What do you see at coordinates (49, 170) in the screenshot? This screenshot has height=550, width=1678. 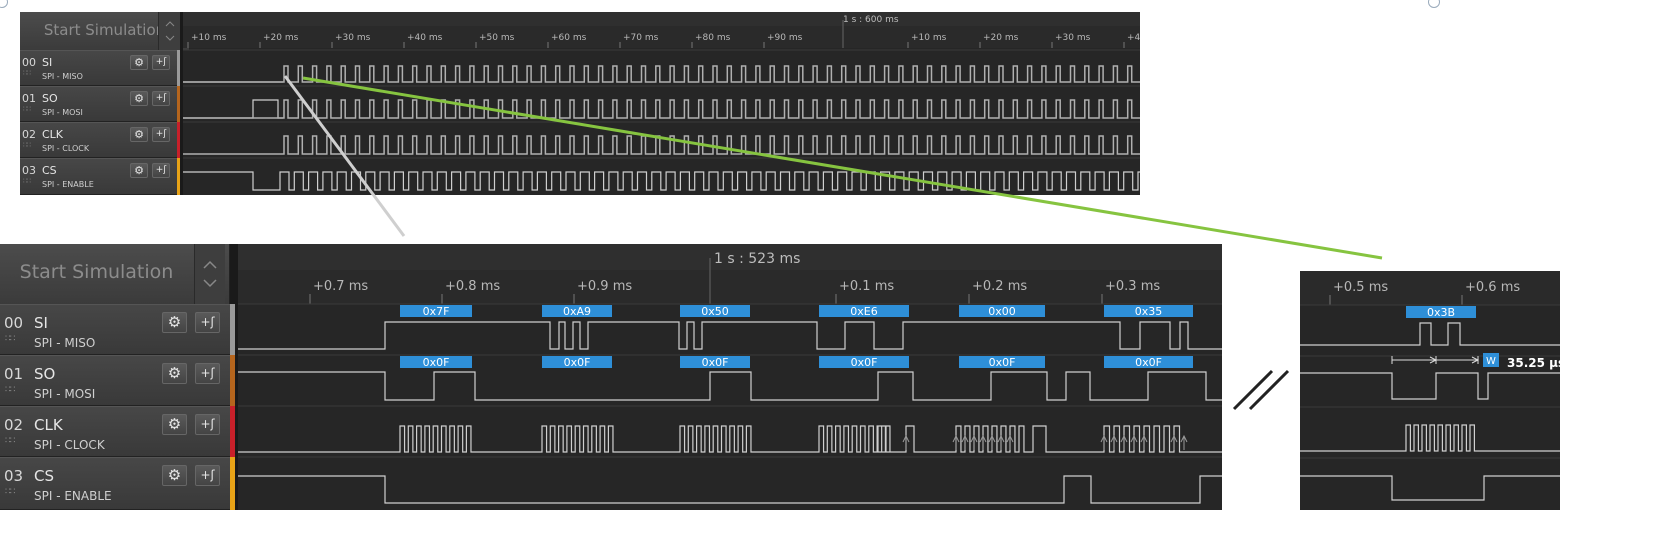 I see `channel-name: CS` at bounding box center [49, 170].